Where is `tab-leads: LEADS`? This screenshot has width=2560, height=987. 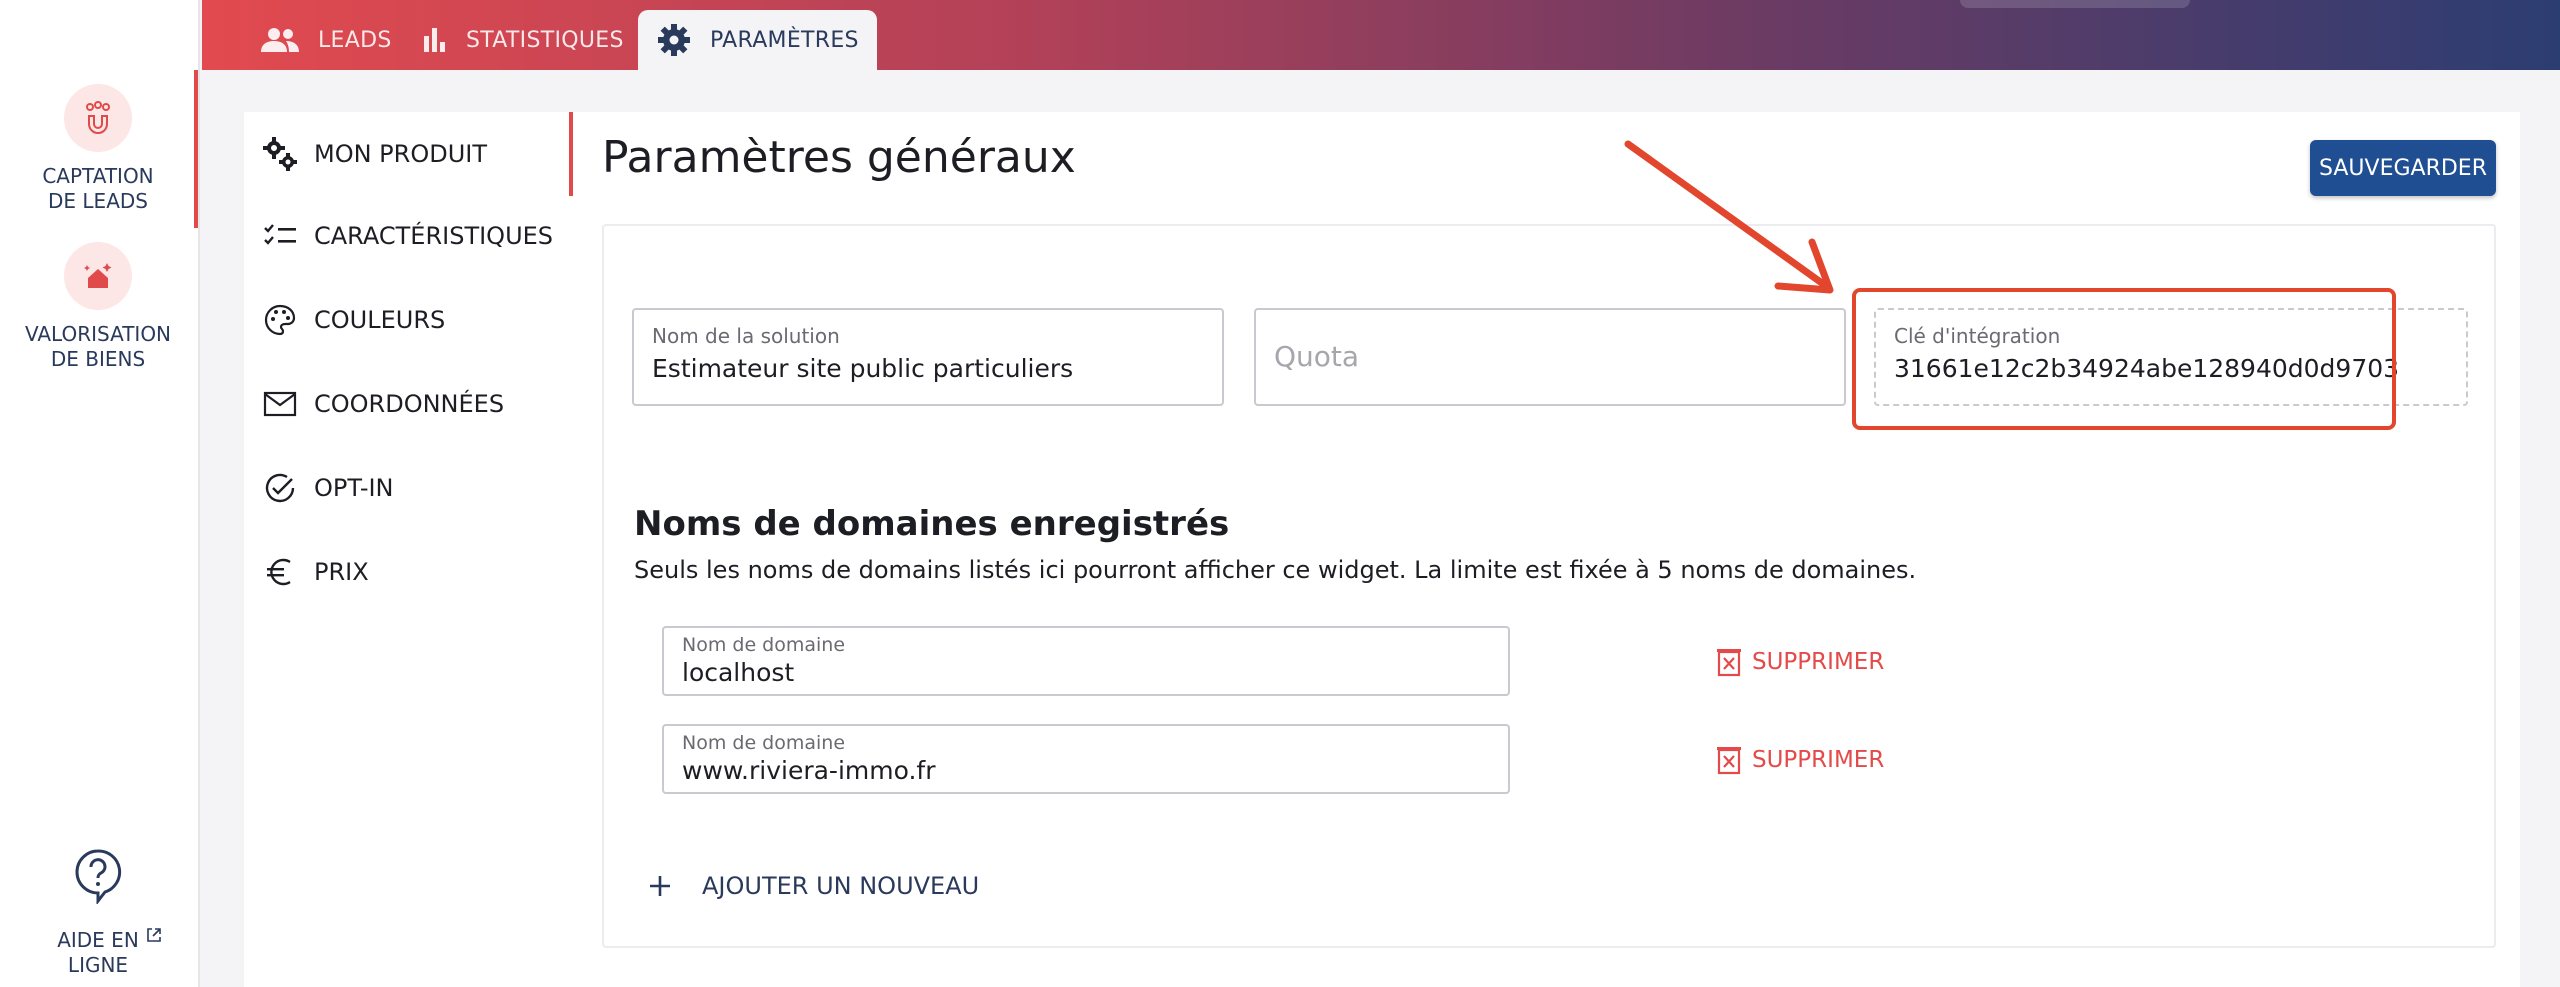 tab-leads: LEADS is located at coordinates (326, 40).